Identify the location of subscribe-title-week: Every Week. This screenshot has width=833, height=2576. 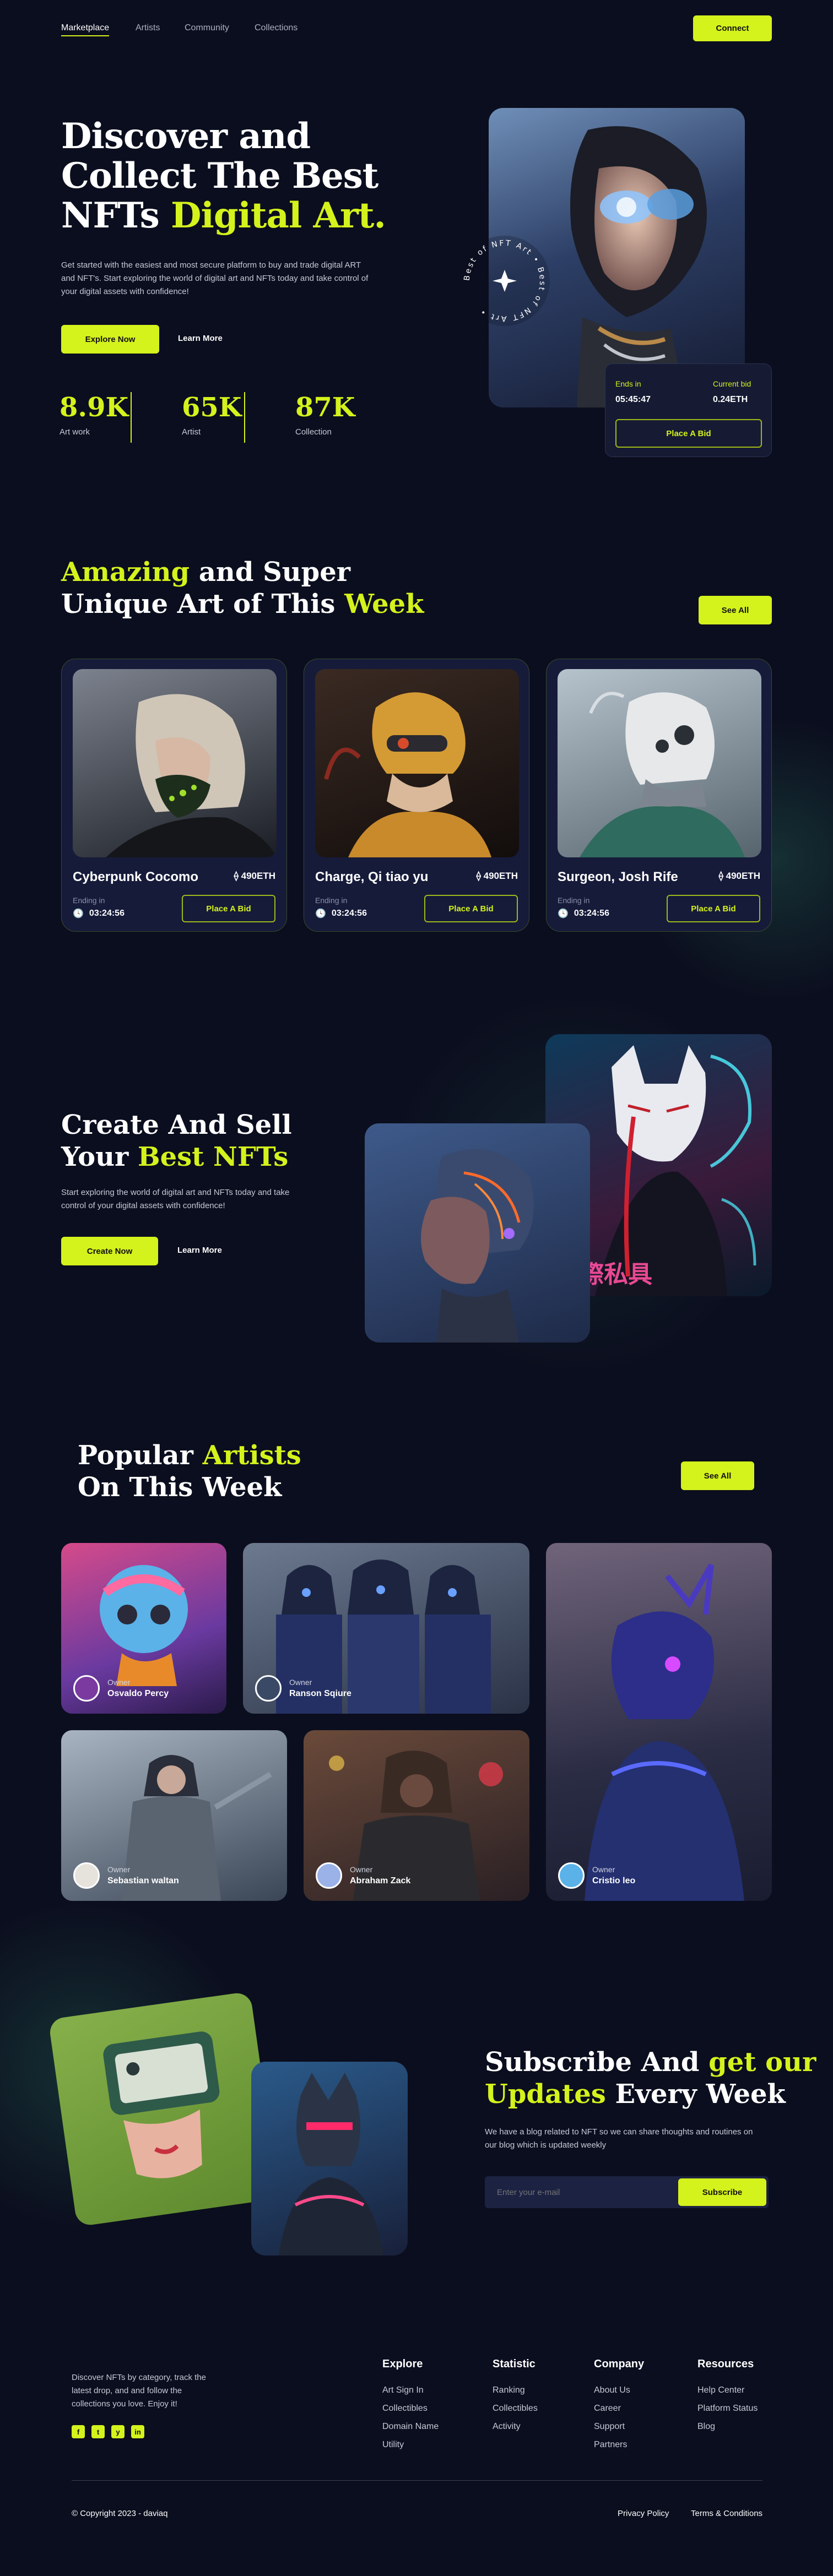
(701, 2095).